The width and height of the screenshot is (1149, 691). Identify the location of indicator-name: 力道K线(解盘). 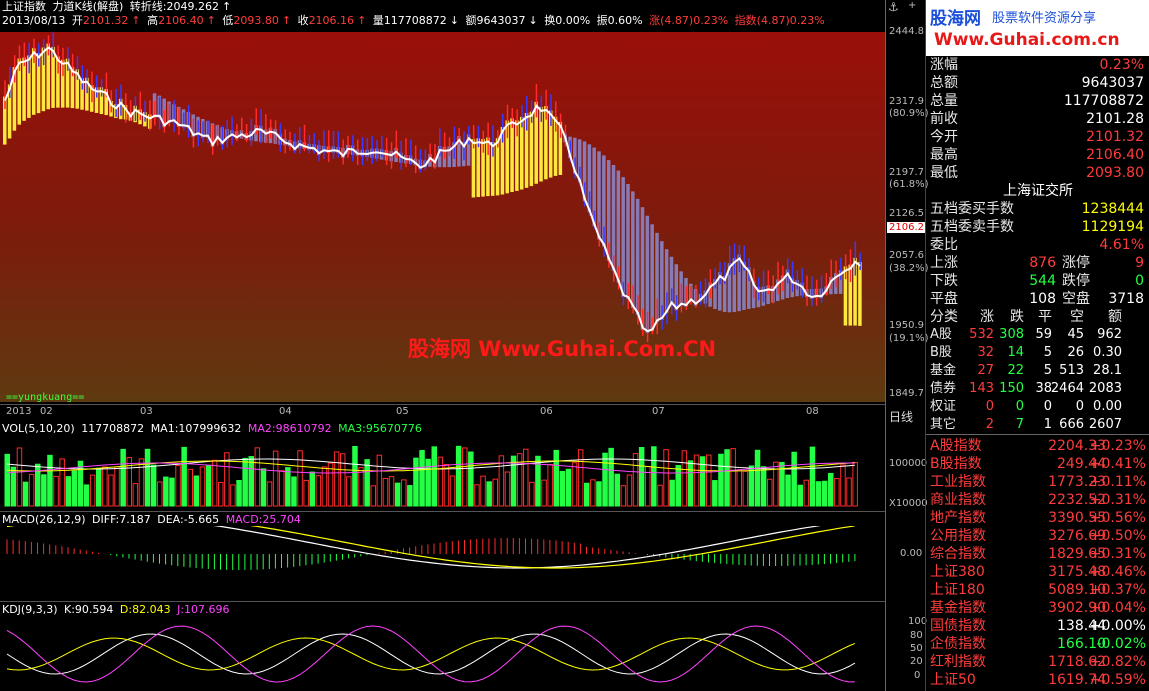
(88, 6).